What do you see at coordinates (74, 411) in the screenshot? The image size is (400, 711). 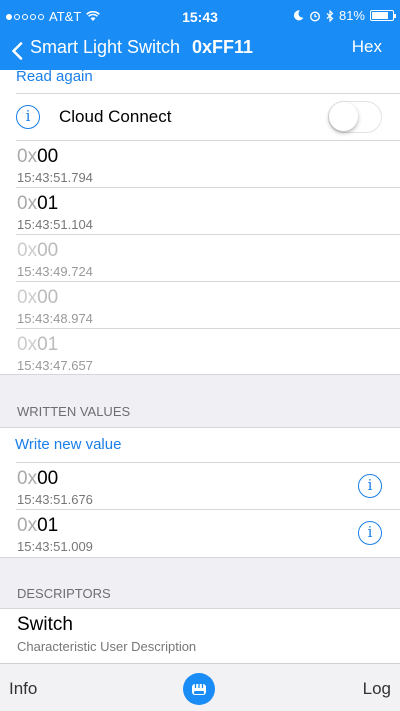 I see `written-values-header: WRITTEN VALUES` at bounding box center [74, 411].